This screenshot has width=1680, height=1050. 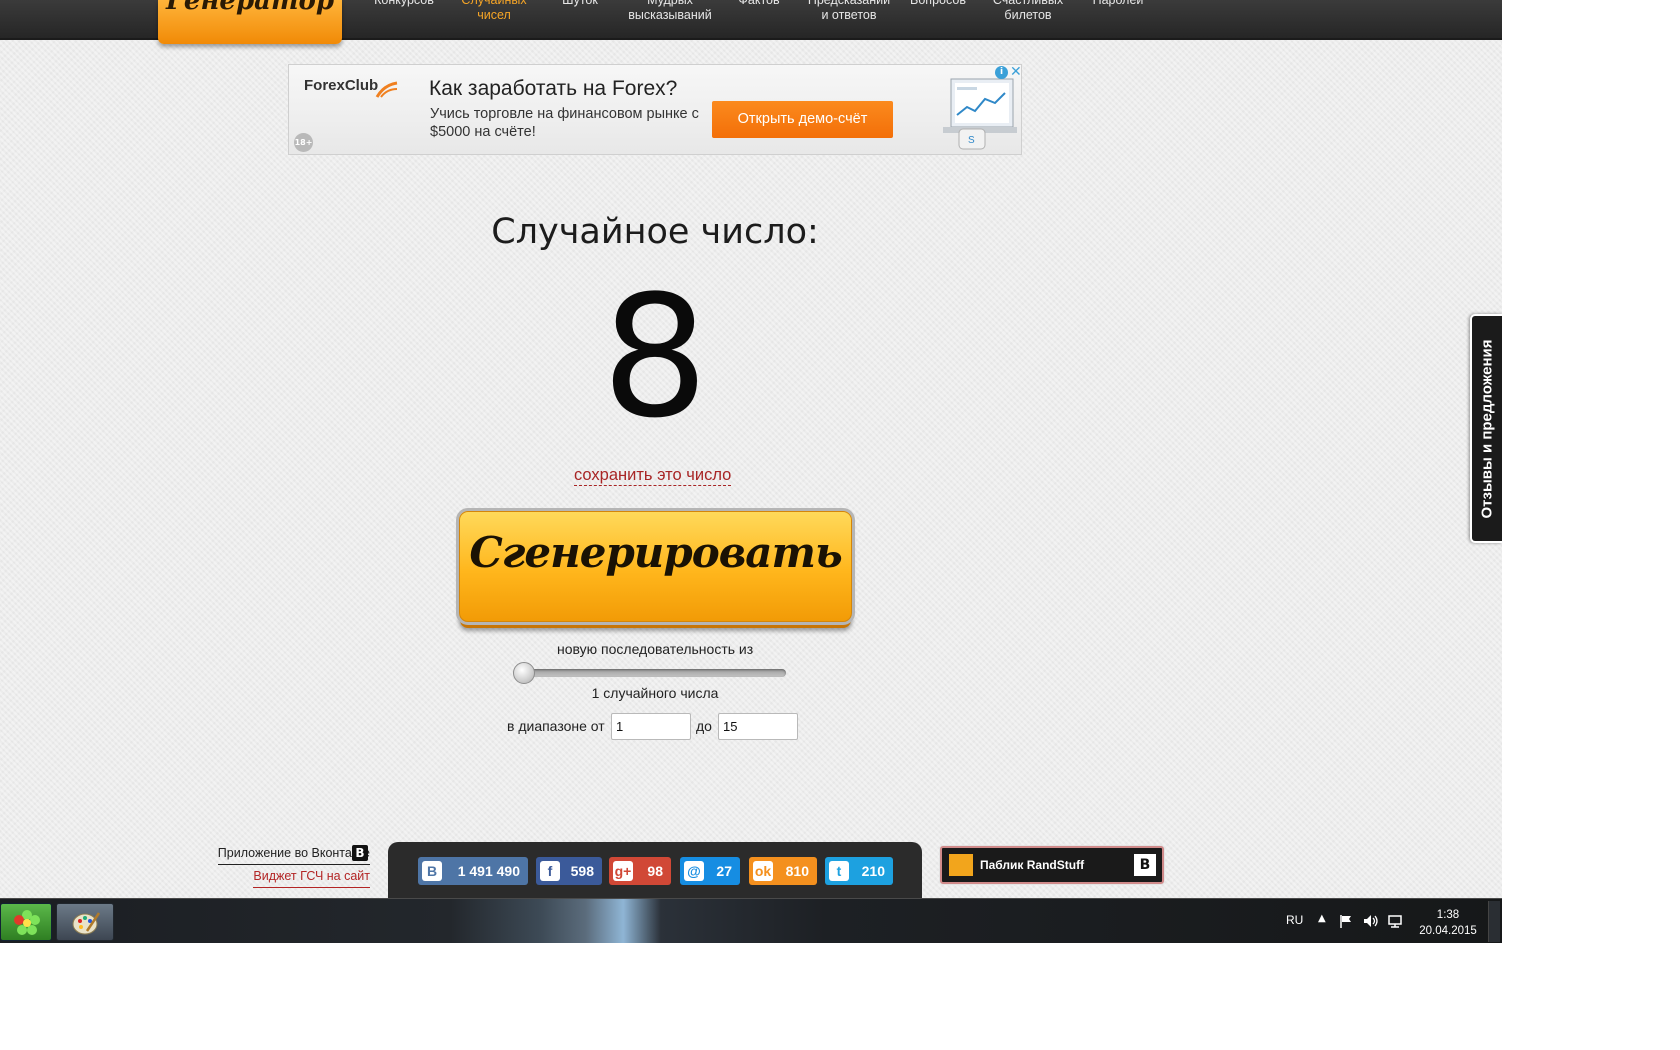 What do you see at coordinates (655, 649) in the screenshot?
I see `sequence-label: новую последовательность из` at bounding box center [655, 649].